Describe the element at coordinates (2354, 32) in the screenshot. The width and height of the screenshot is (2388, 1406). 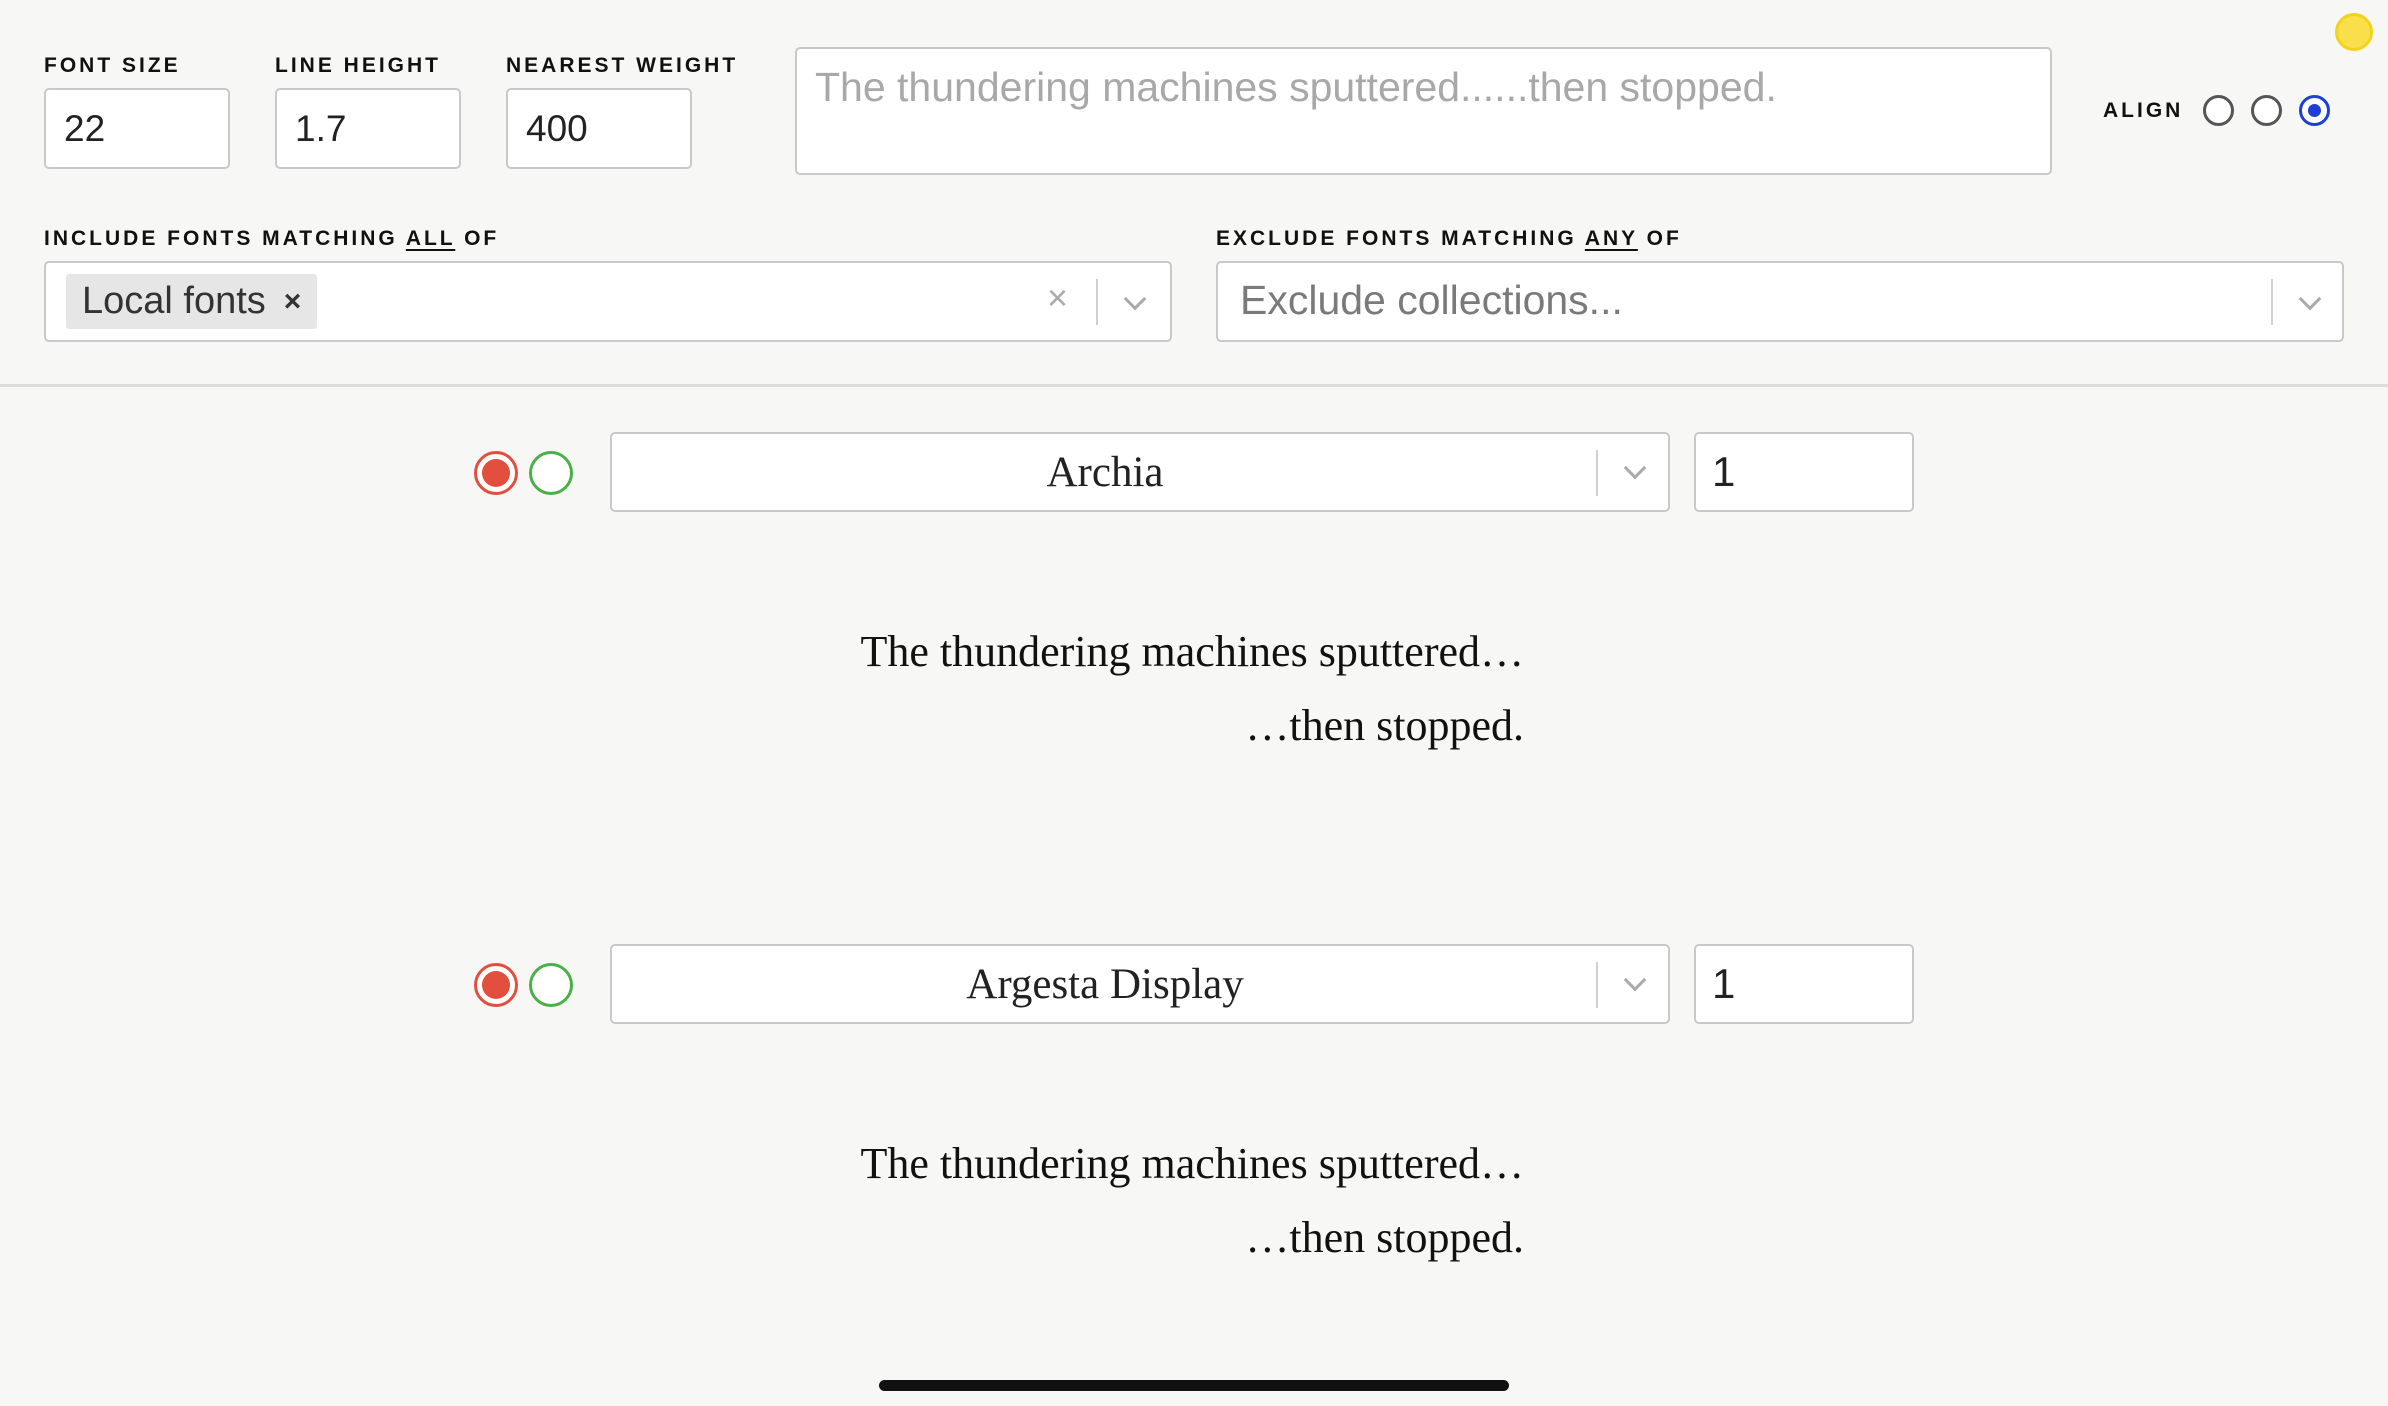
I see `sun-icon` at that location.